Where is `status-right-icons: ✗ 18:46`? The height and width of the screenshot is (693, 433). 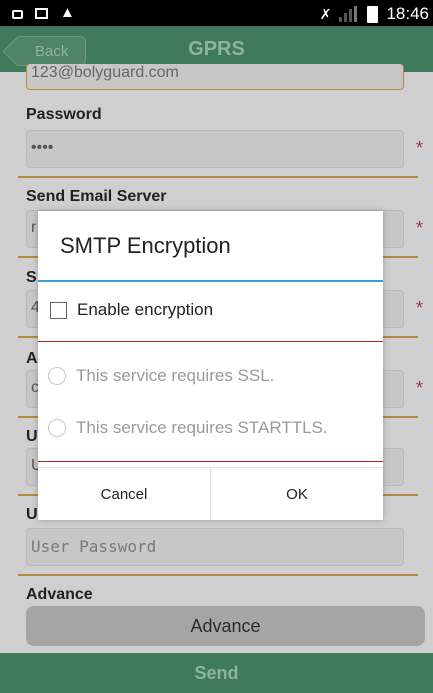 status-right-icons: ✗ 18:46 is located at coordinates (374, 14).